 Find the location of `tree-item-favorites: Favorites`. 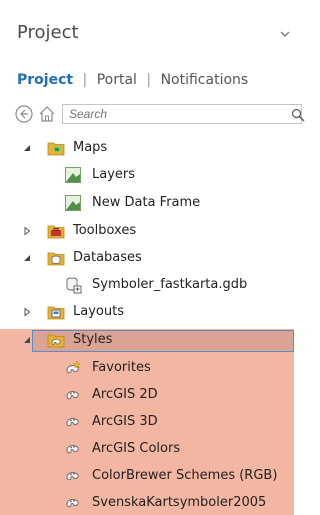

tree-item-favorites: Favorites is located at coordinates (147, 368).